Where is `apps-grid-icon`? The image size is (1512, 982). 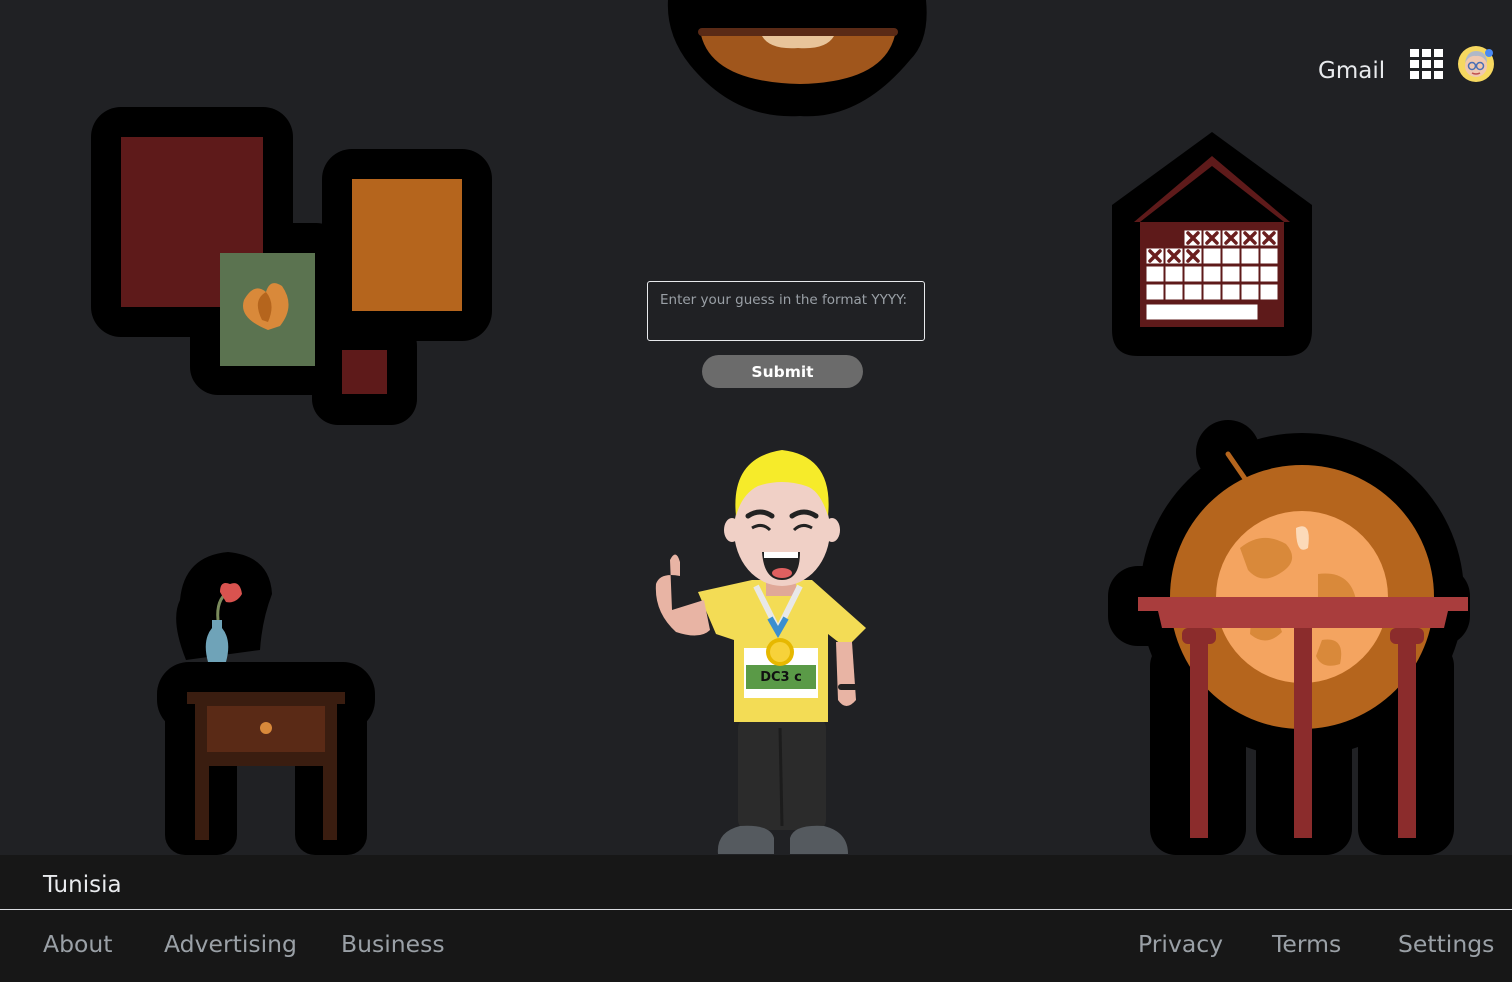
apps-grid-icon is located at coordinates (1426, 64).